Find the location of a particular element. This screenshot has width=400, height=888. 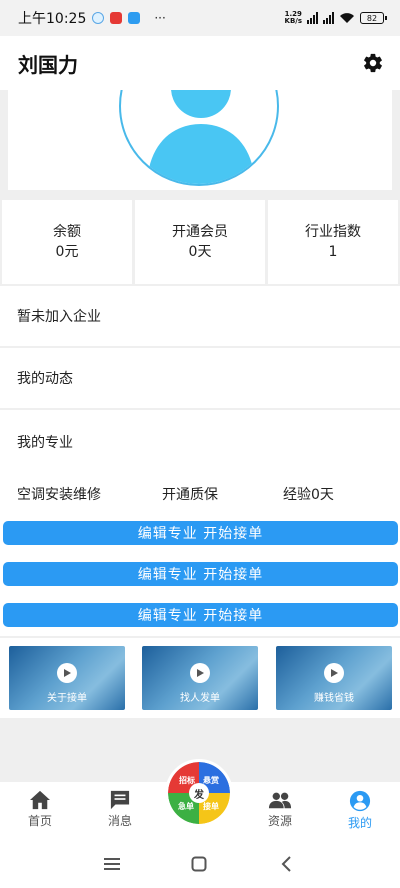

avatar-card is located at coordinates (200, 140).